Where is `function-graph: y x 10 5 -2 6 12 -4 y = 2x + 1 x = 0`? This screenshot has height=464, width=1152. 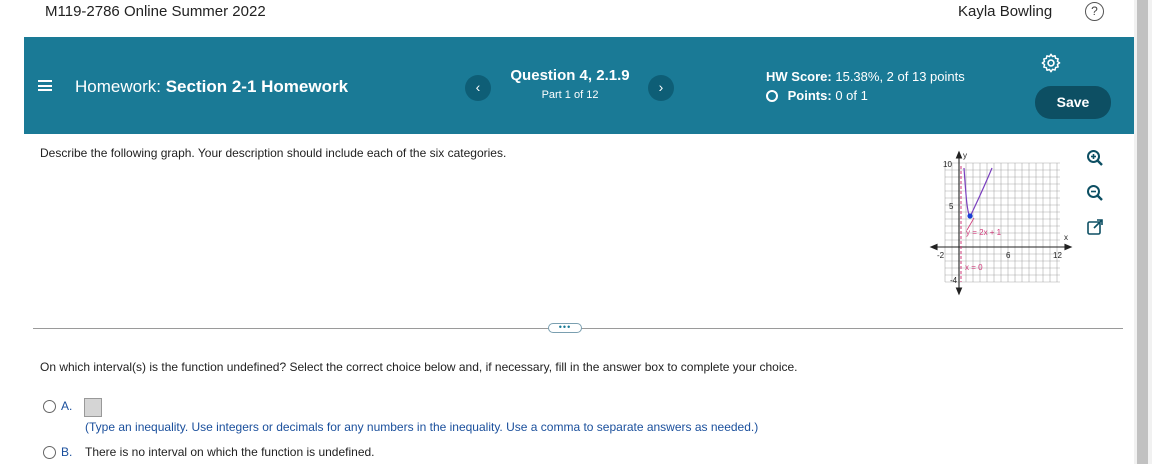 function-graph: y x 10 5 -2 6 12 -4 y = 2x + 1 x = 0 is located at coordinates (1000, 223).